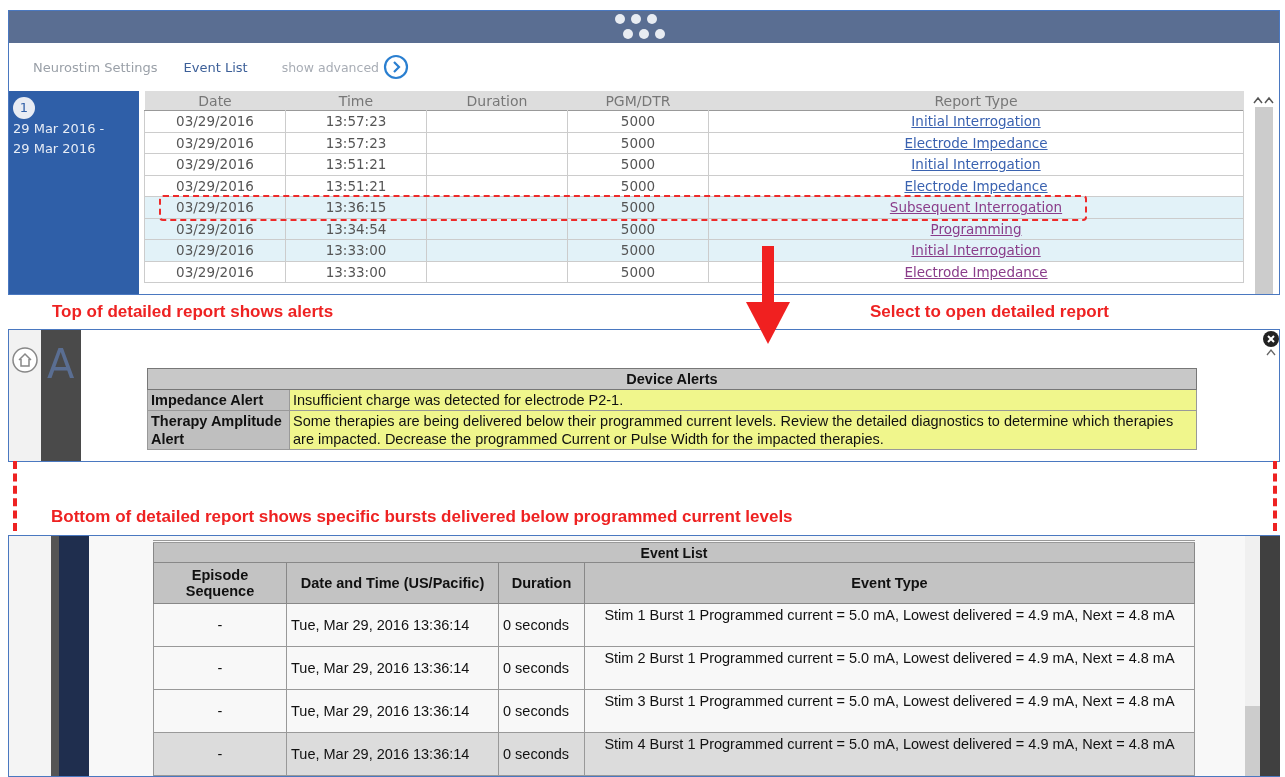 This screenshot has width=1285, height=777. Describe the element at coordinates (218, 400) in the screenshot. I see `alert-label: Impedance Alert` at that location.